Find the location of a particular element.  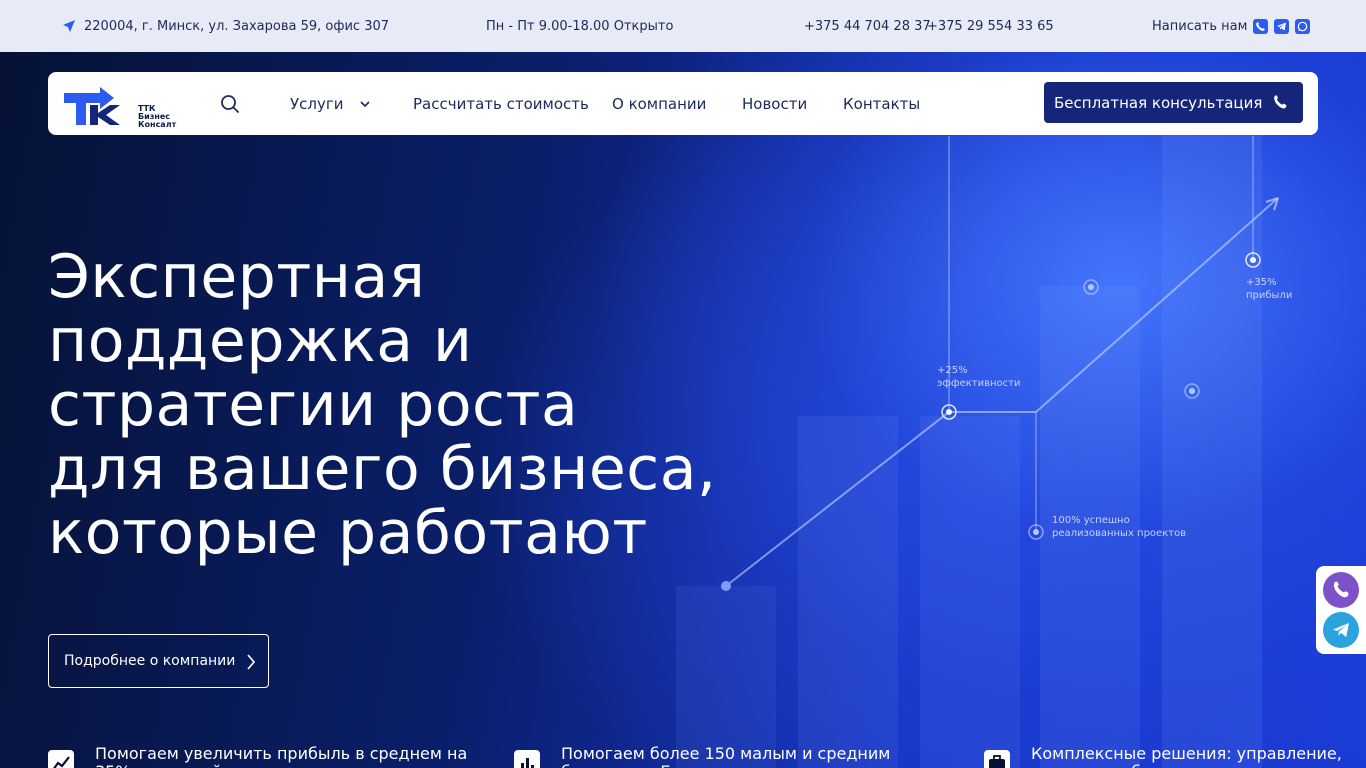

graph-label-profit: +35% прибыли is located at coordinates (1269, 289).